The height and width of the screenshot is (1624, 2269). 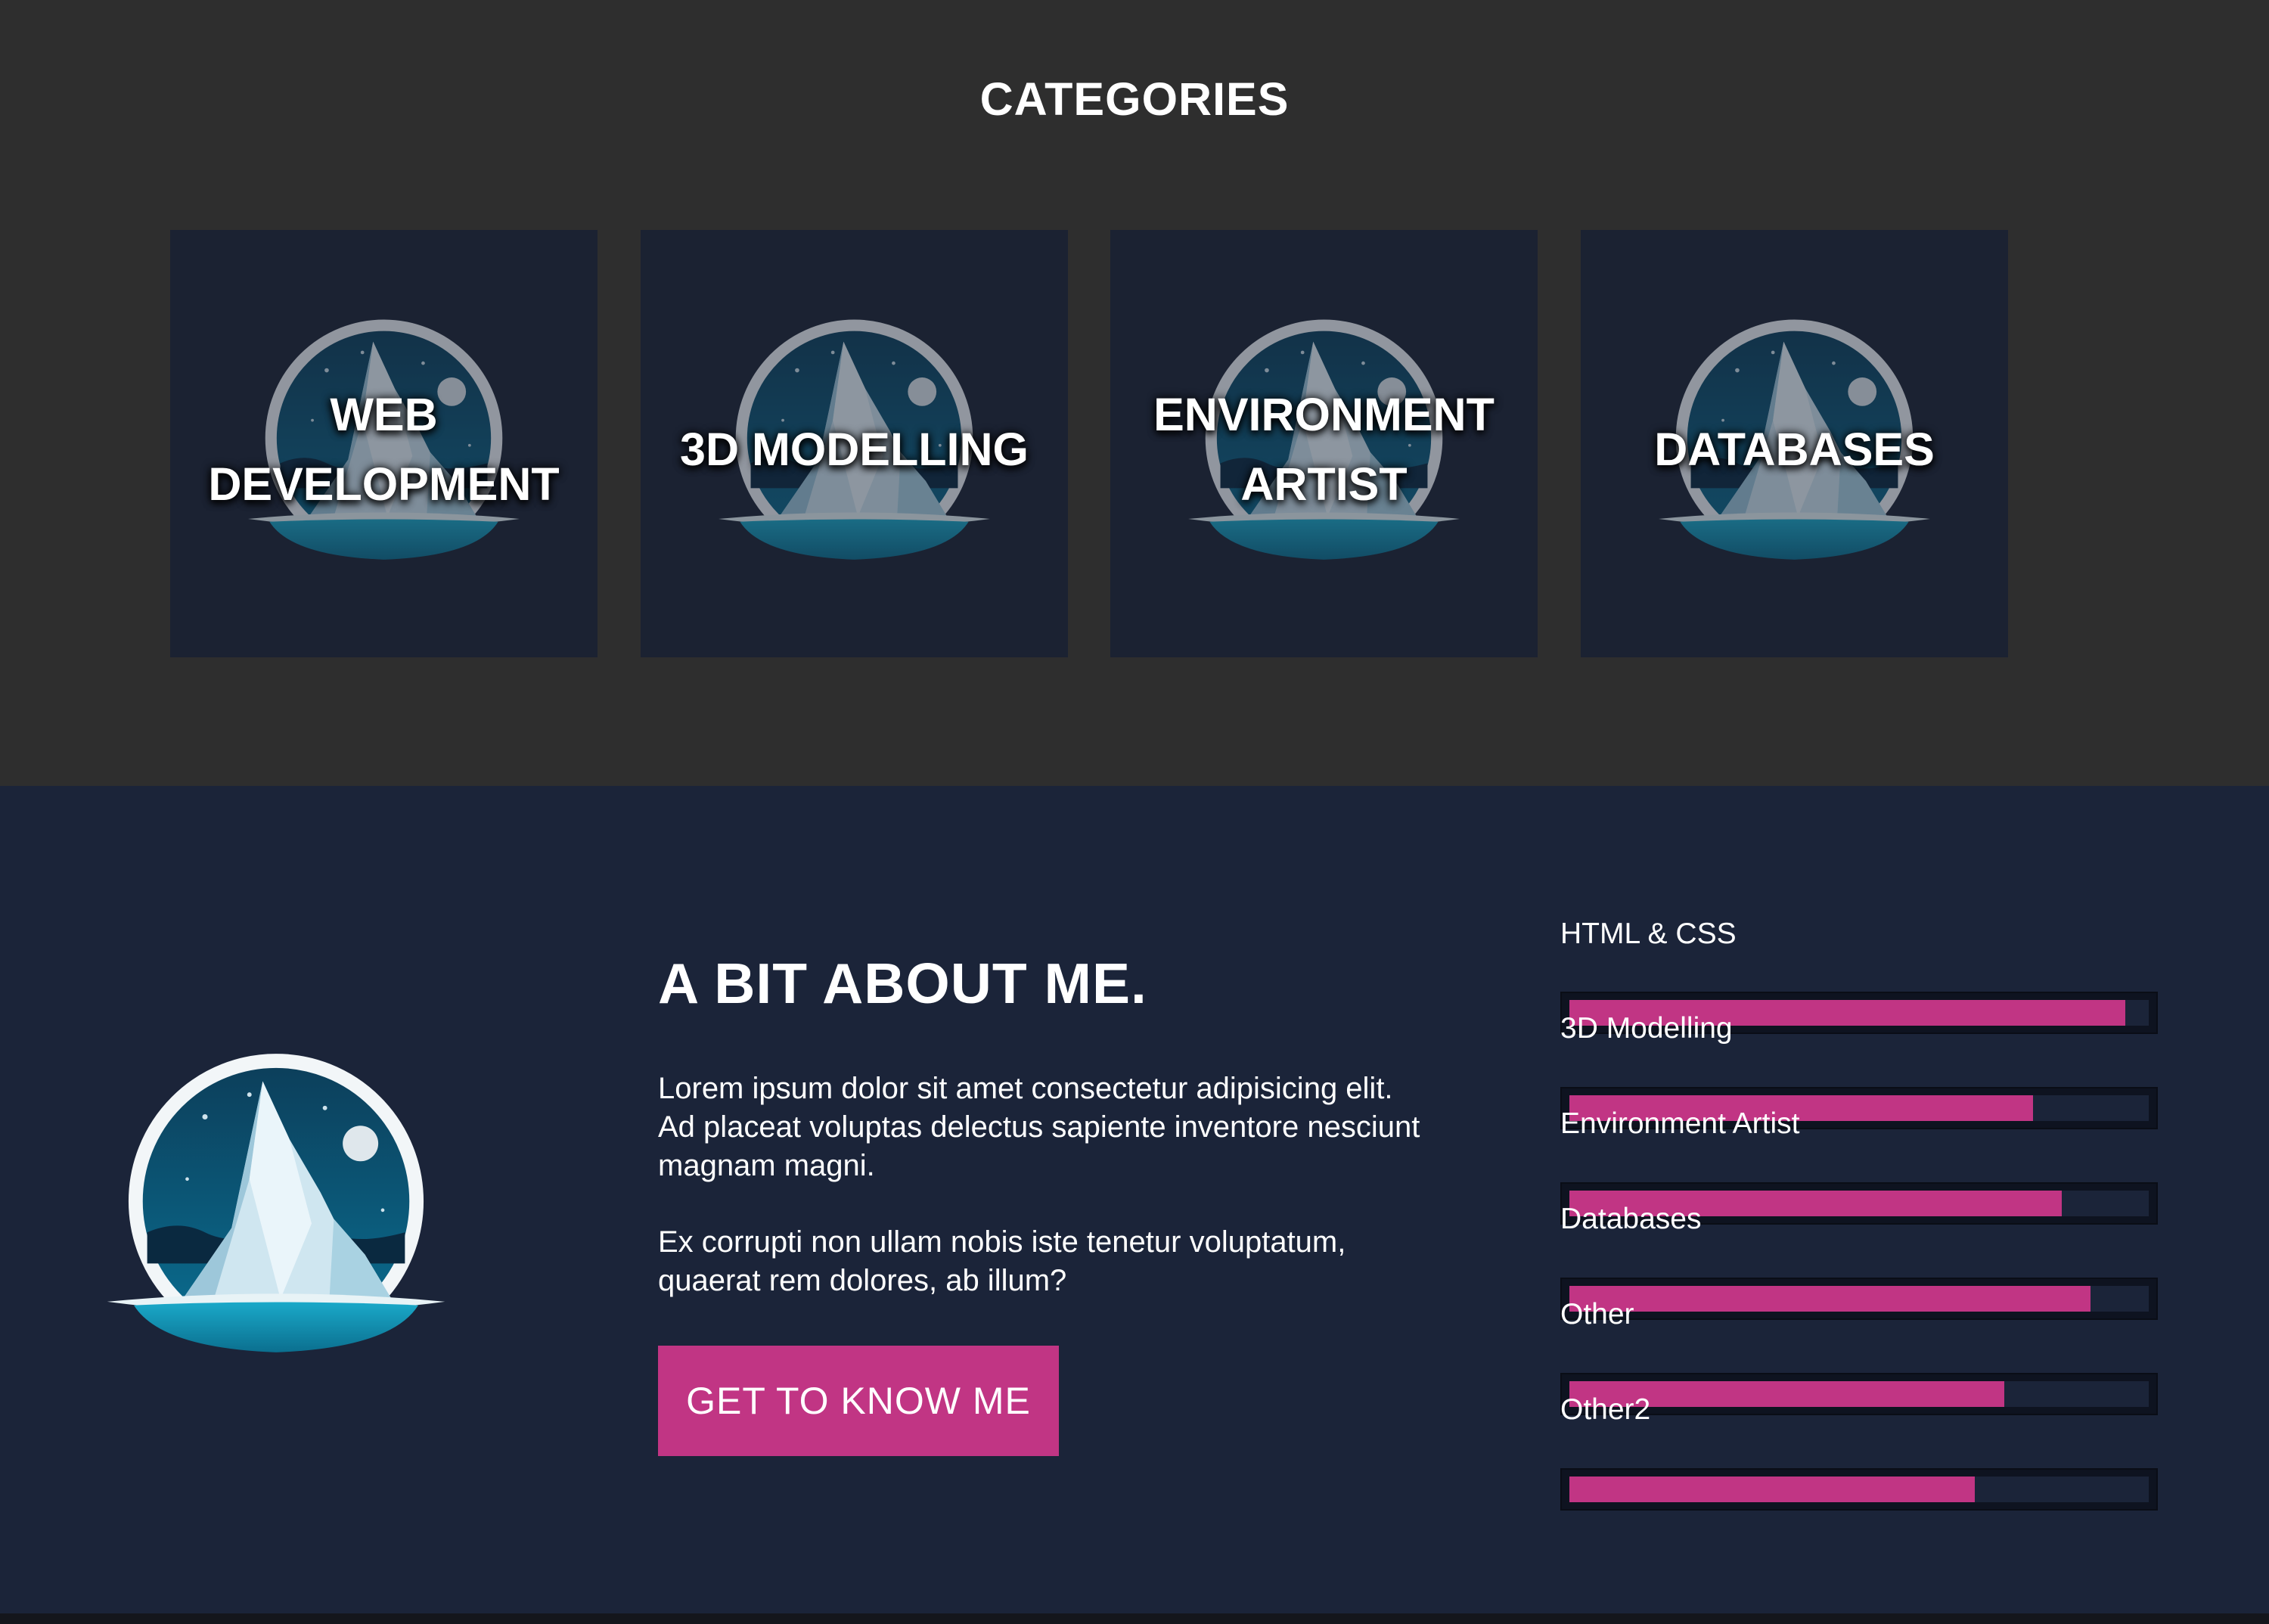 I want to click on footer-strip, so click(x=1134, y=1618).